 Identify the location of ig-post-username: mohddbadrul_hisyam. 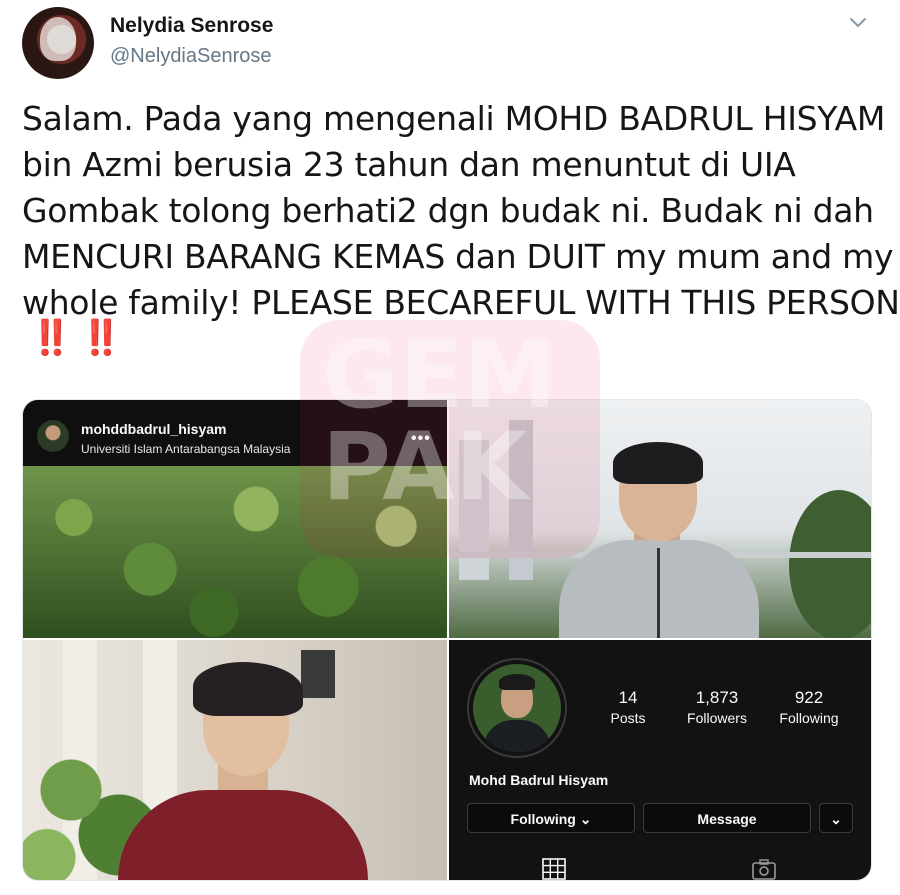
(154, 429).